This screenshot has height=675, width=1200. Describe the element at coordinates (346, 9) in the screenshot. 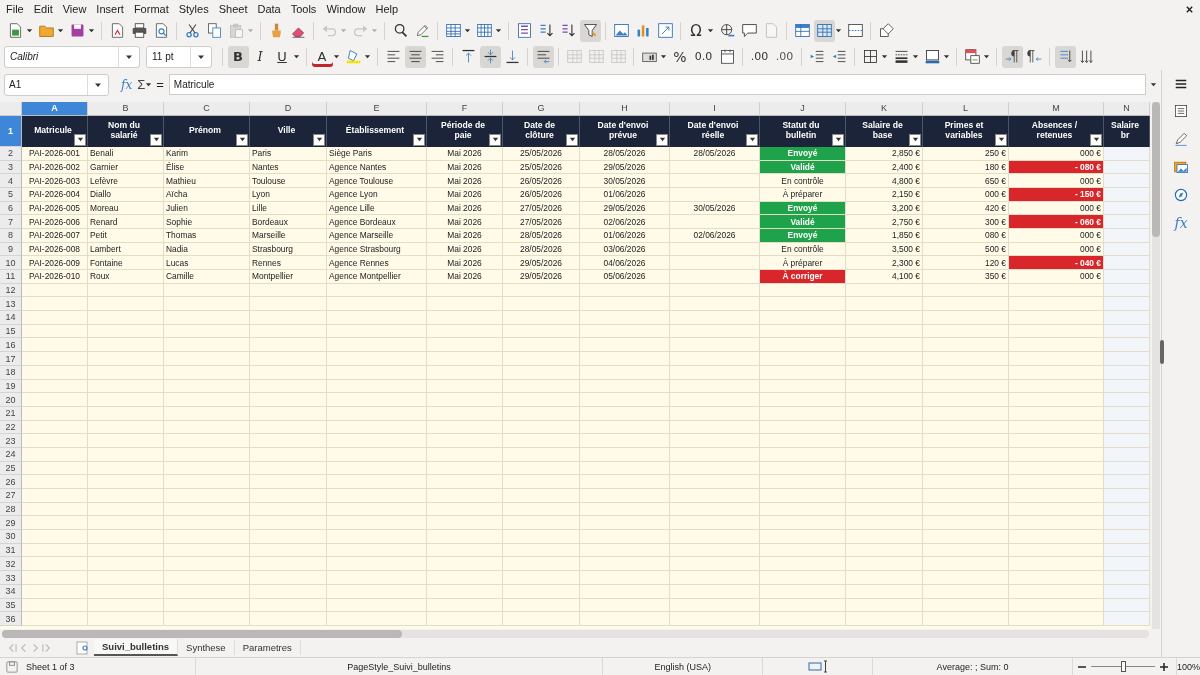

I see `menu-item: Window` at that location.